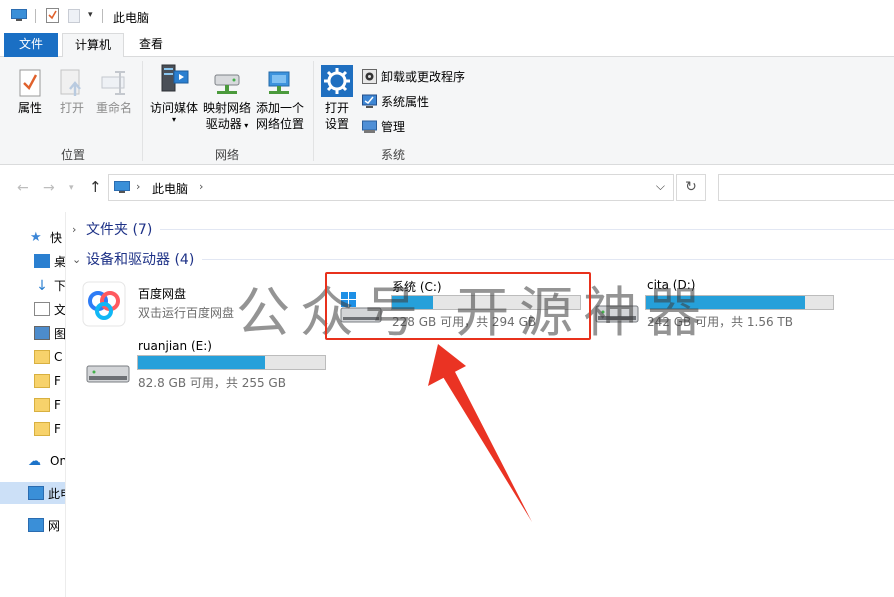 This screenshot has width=894, height=597. Describe the element at coordinates (279, 108) in the screenshot. I see `add-location-label-1: 添加一个` at that location.